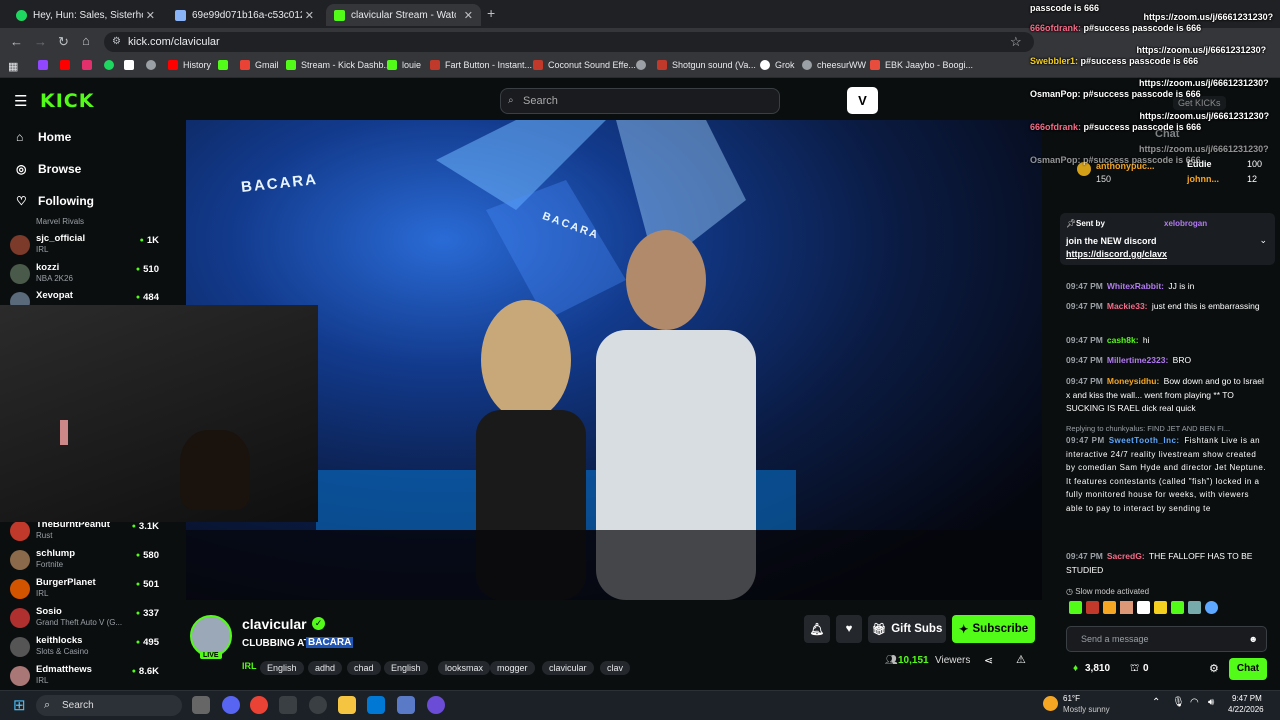  What do you see at coordinates (109, 705) in the screenshot?
I see `taskbar-search: ⌕ Search` at bounding box center [109, 705].